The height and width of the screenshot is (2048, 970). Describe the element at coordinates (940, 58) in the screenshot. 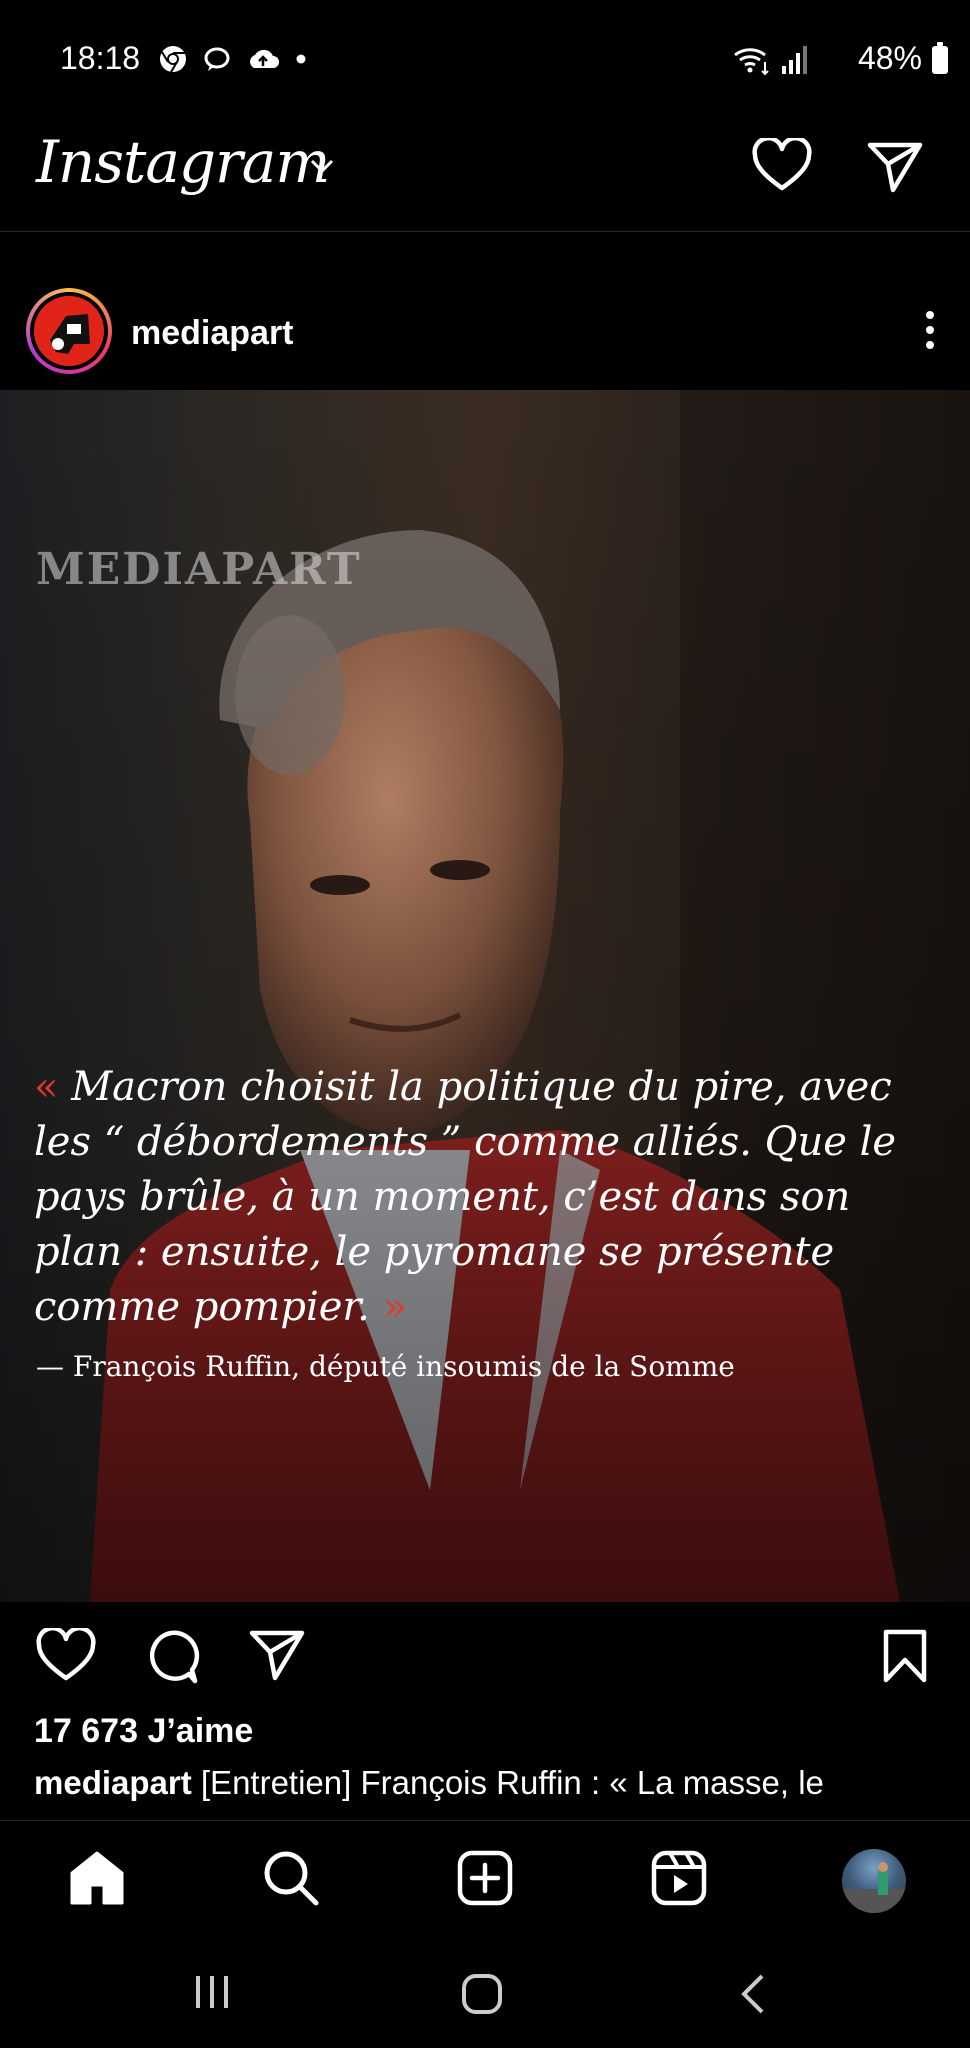

I see `battery-icon` at that location.